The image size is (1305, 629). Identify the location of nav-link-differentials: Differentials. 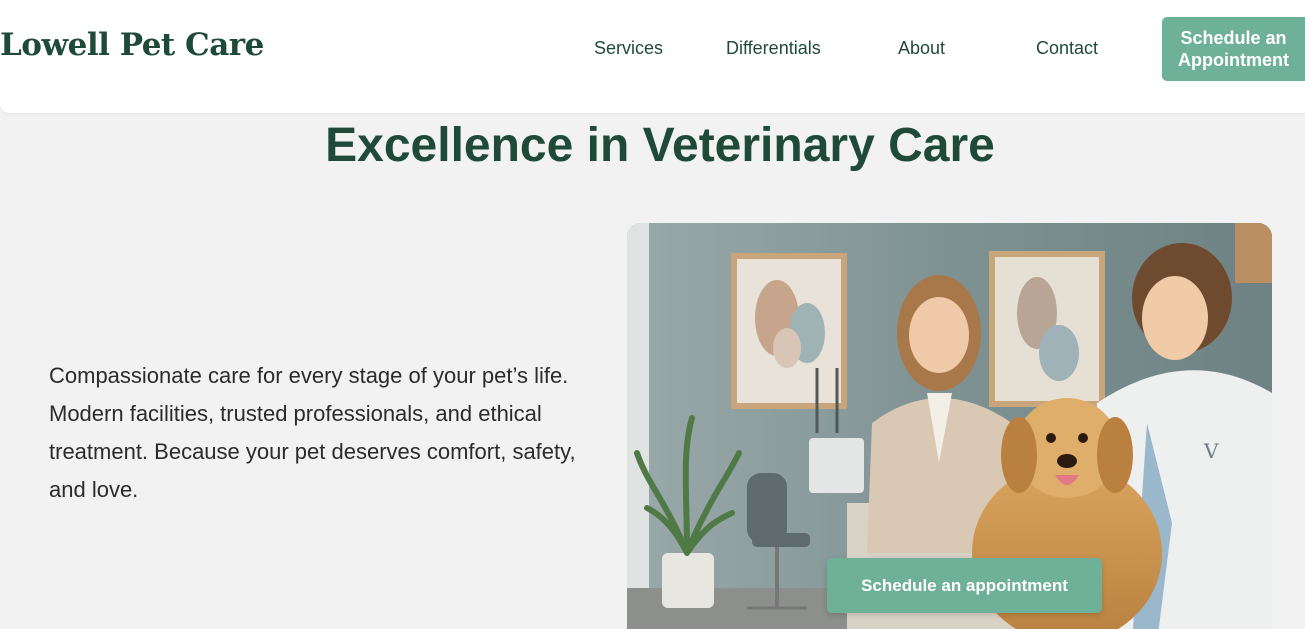
(773, 48).